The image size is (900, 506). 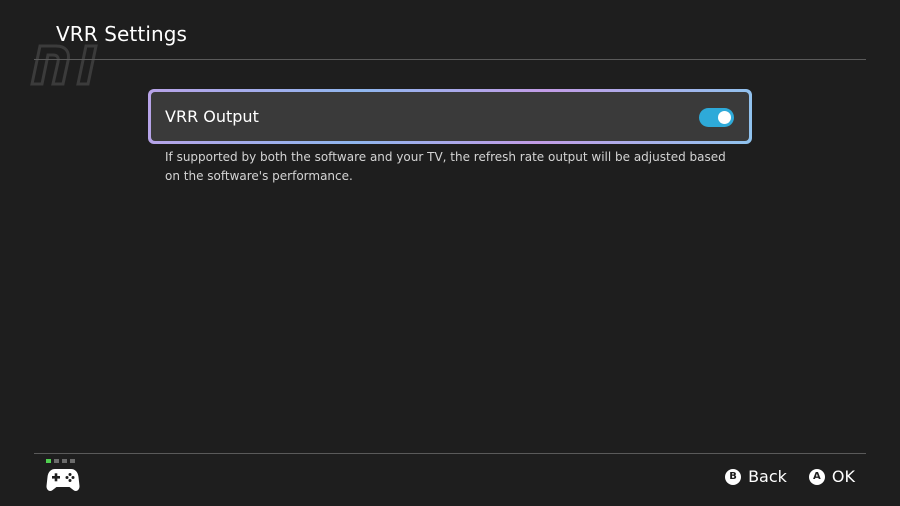 What do you see at coordinates (790, 476) in the screenshot?
I see `footer-actions: B Back A OK` at bounding box center [790, 476].